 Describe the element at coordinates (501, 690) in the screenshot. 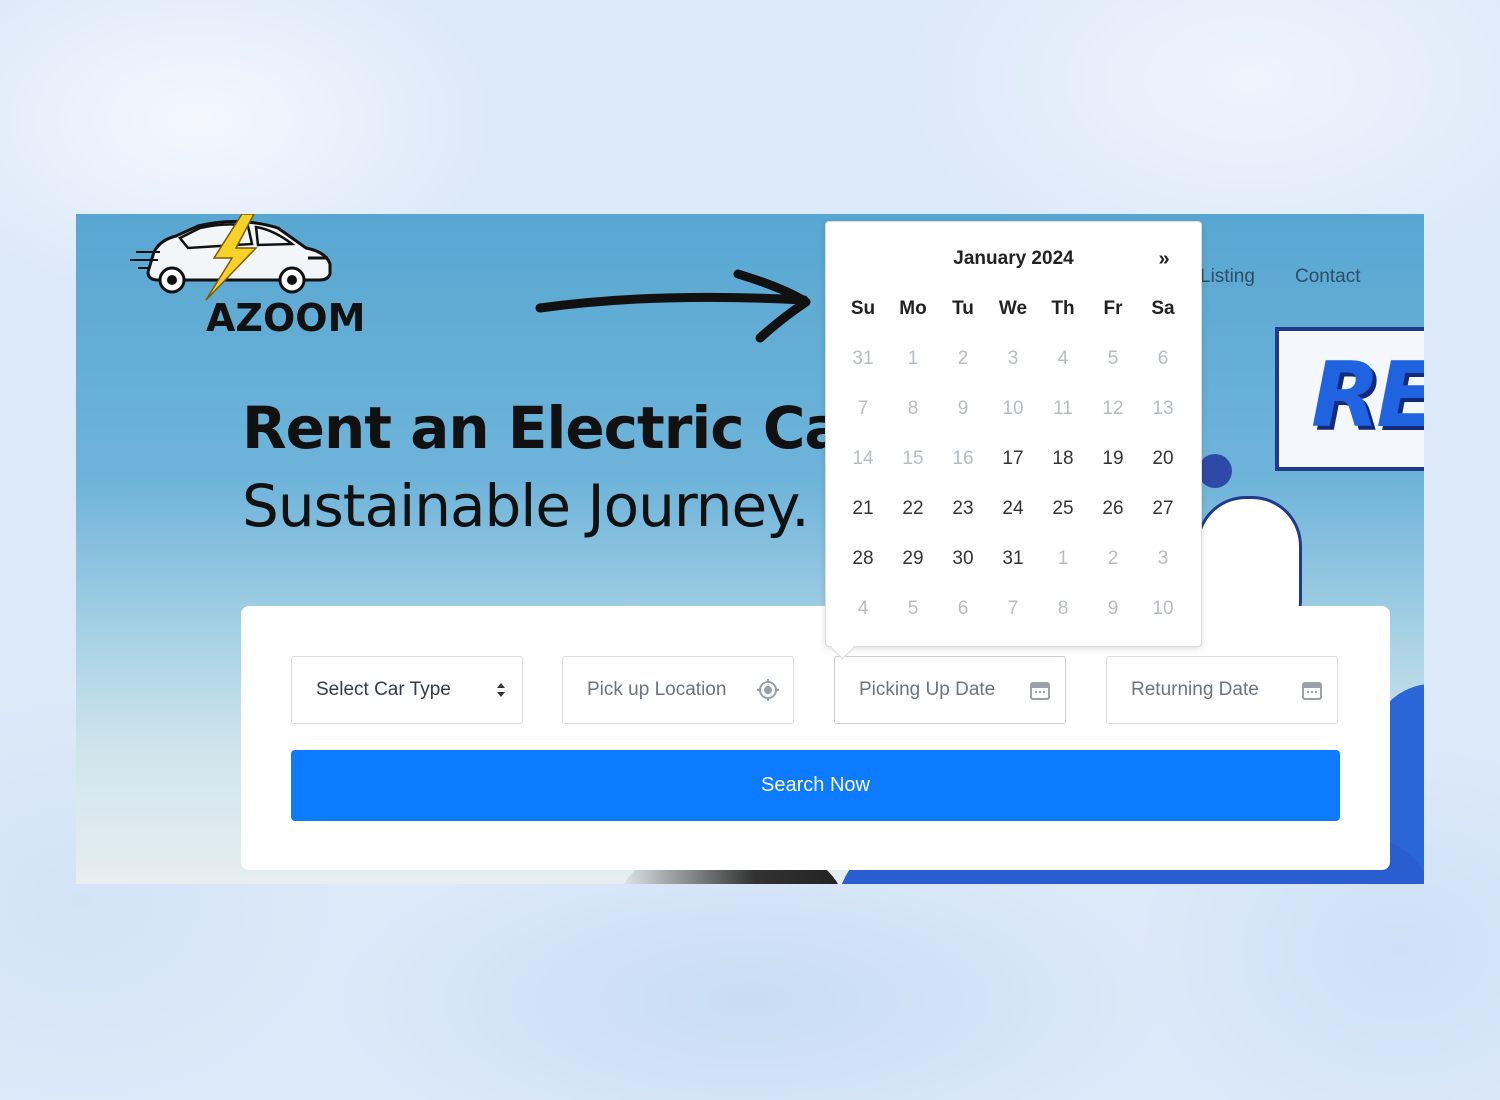

I see `select-caret-icon` at that location.